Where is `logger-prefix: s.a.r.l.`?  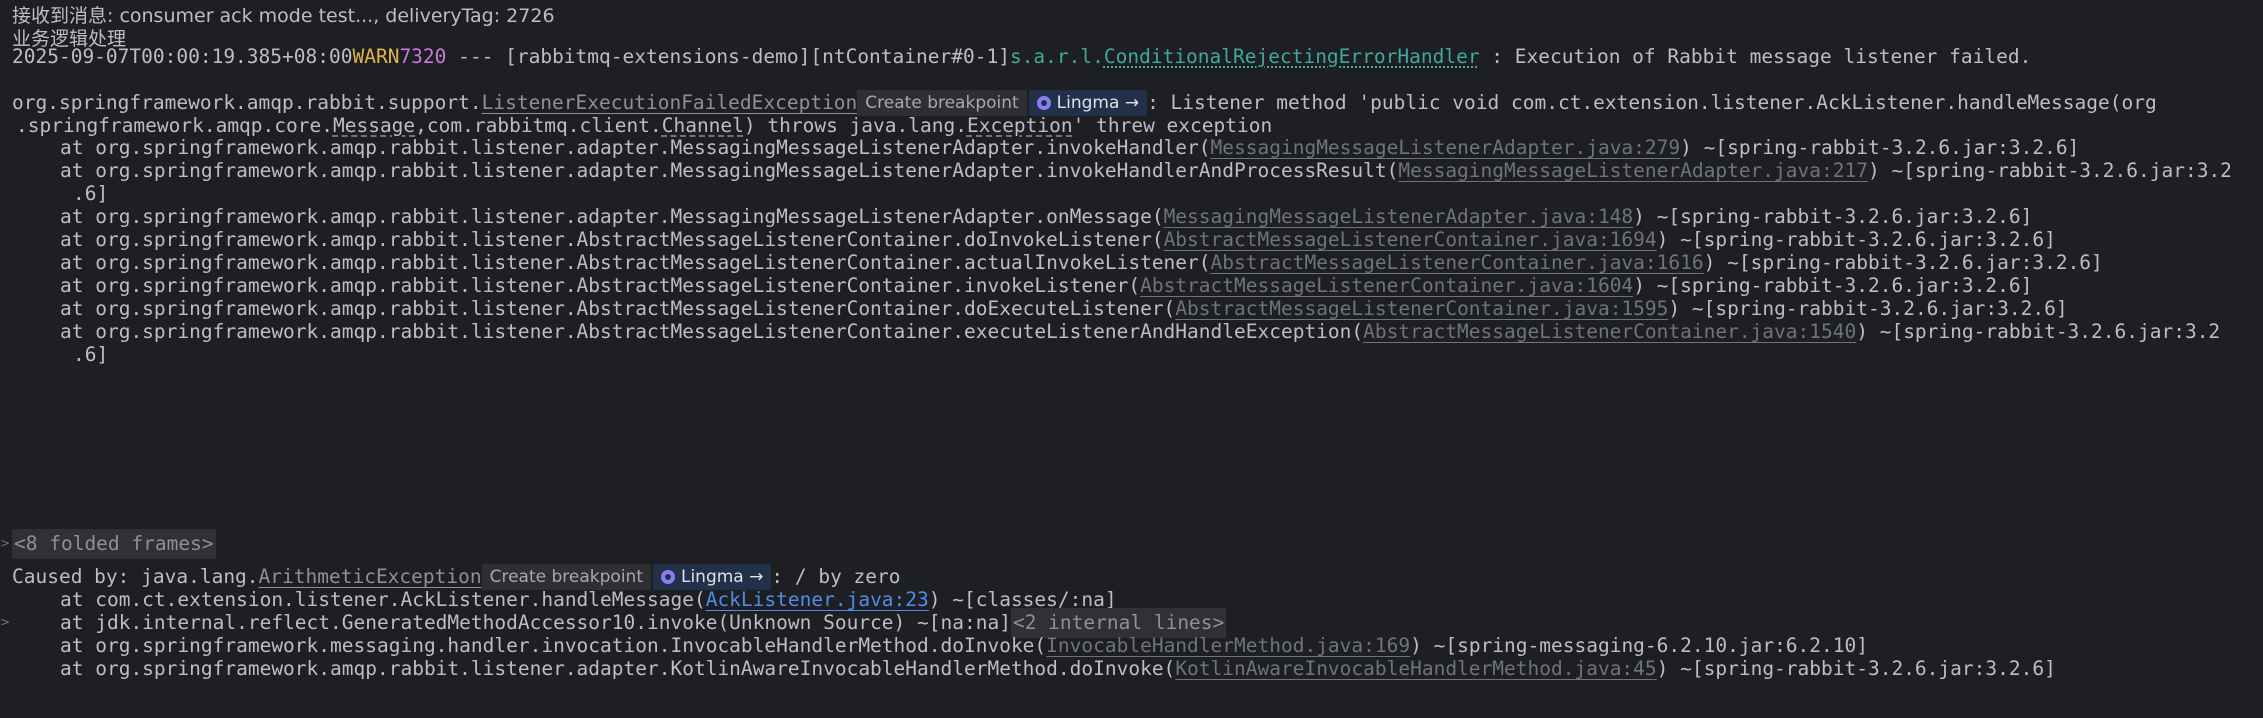 logger-prefix: s.a.r.l. is located at coordinates (1056, 56).